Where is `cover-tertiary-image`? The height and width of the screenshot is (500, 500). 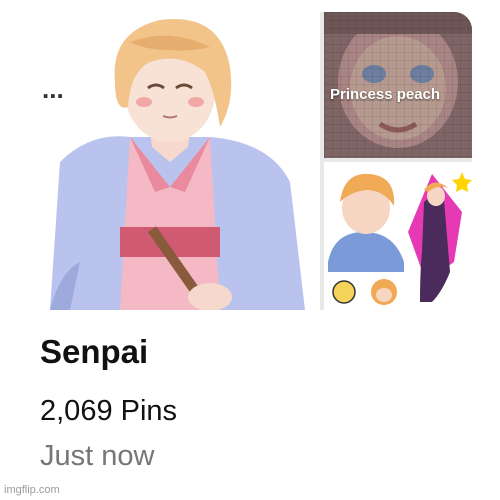 cover-tertiary-image is located at coordinates (398, 236).